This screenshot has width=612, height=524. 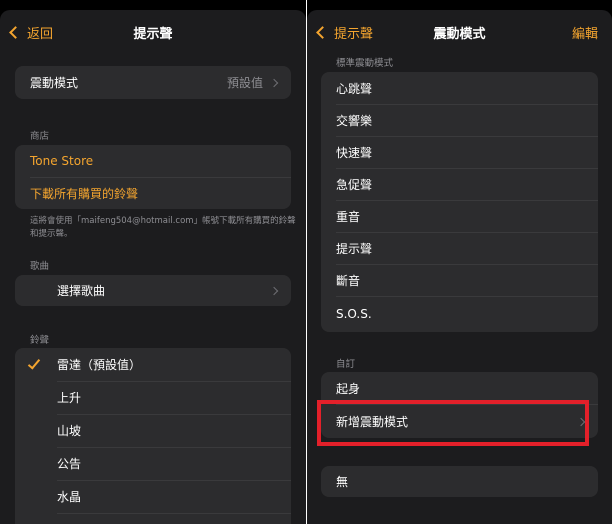 What do you see at coordinates (354, 88) in the screenshot?
I see `pattern-label: 心跳聲` at bounding box center [354, 88].